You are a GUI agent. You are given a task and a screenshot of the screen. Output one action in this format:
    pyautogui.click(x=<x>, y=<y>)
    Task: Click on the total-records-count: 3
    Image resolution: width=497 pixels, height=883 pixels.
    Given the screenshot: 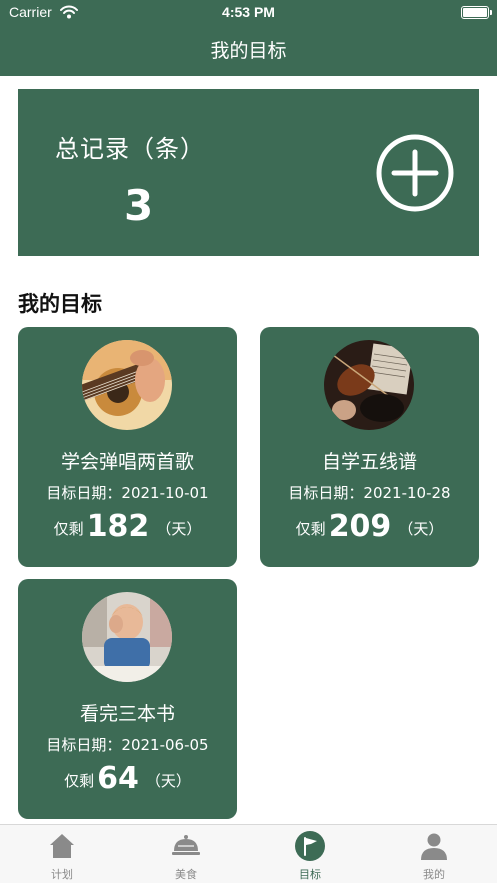 What is the action you would take?
    pyautogui.click(x=139, y=205)
    